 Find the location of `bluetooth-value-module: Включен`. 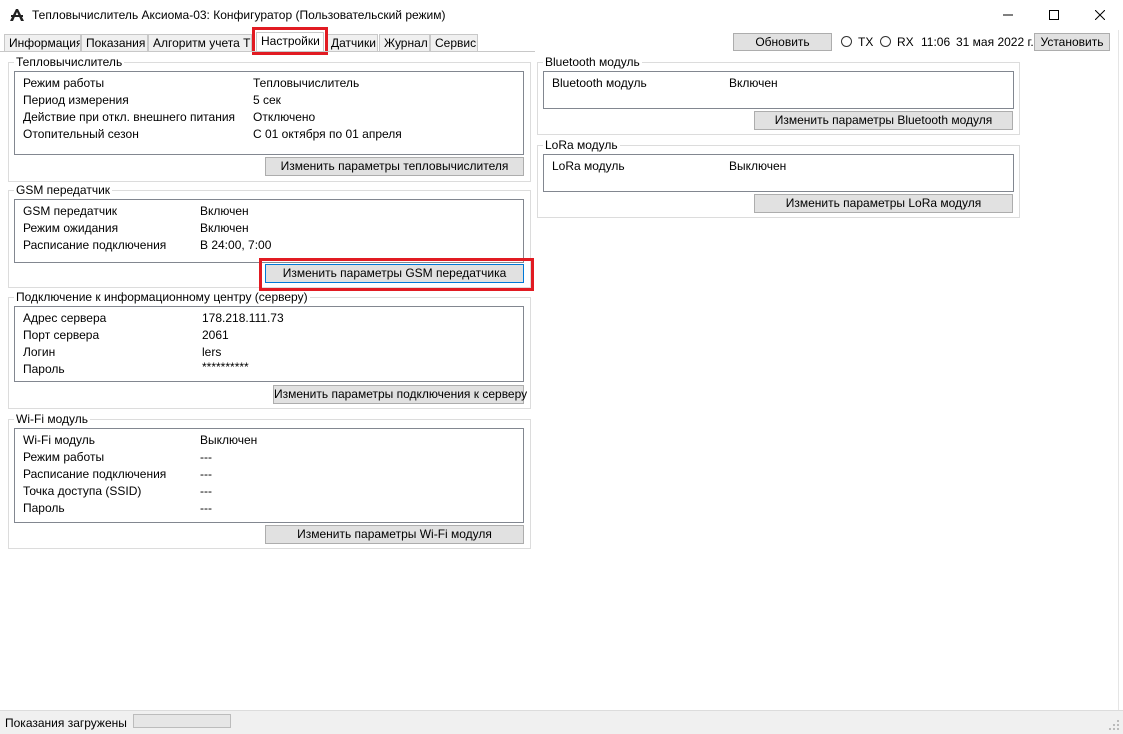

bluetooth-value-module: Включен is located at coordinates (753, 83).